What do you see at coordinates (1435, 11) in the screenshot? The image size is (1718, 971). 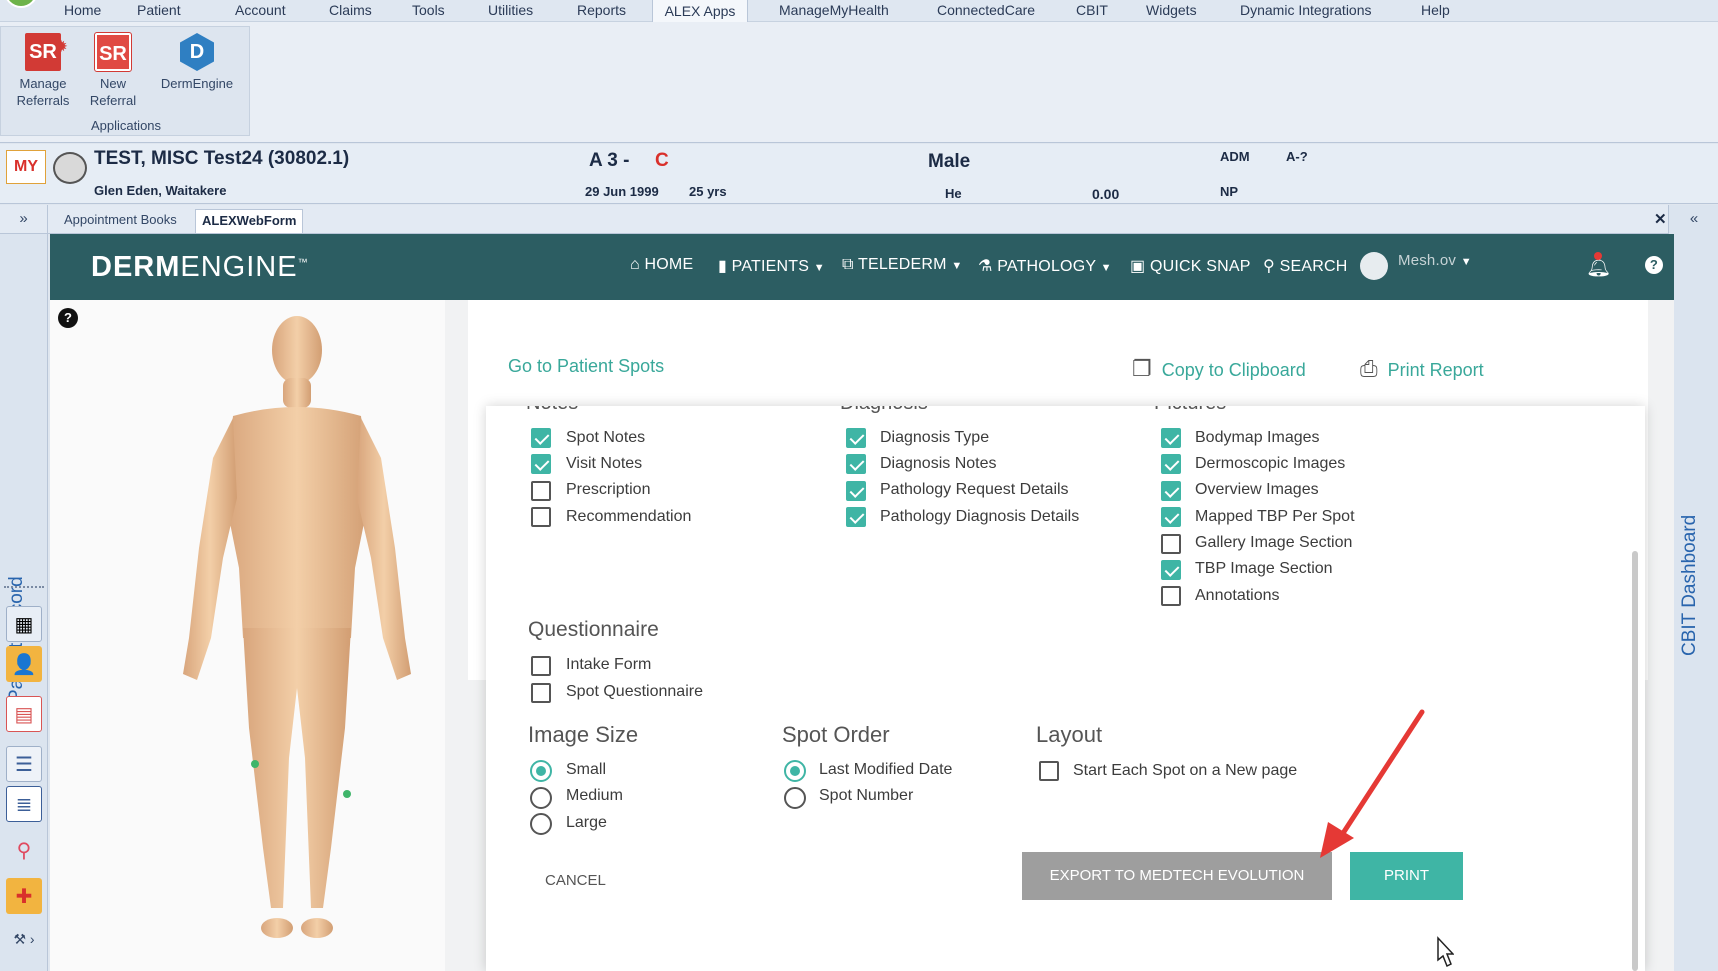 I see `menu-help: Help` at bounding box center [1435, 11].